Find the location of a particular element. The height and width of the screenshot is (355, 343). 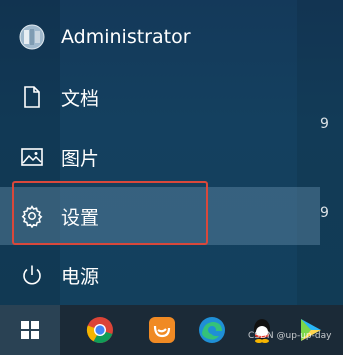

picture-icon is located at coordinates (32, 157).